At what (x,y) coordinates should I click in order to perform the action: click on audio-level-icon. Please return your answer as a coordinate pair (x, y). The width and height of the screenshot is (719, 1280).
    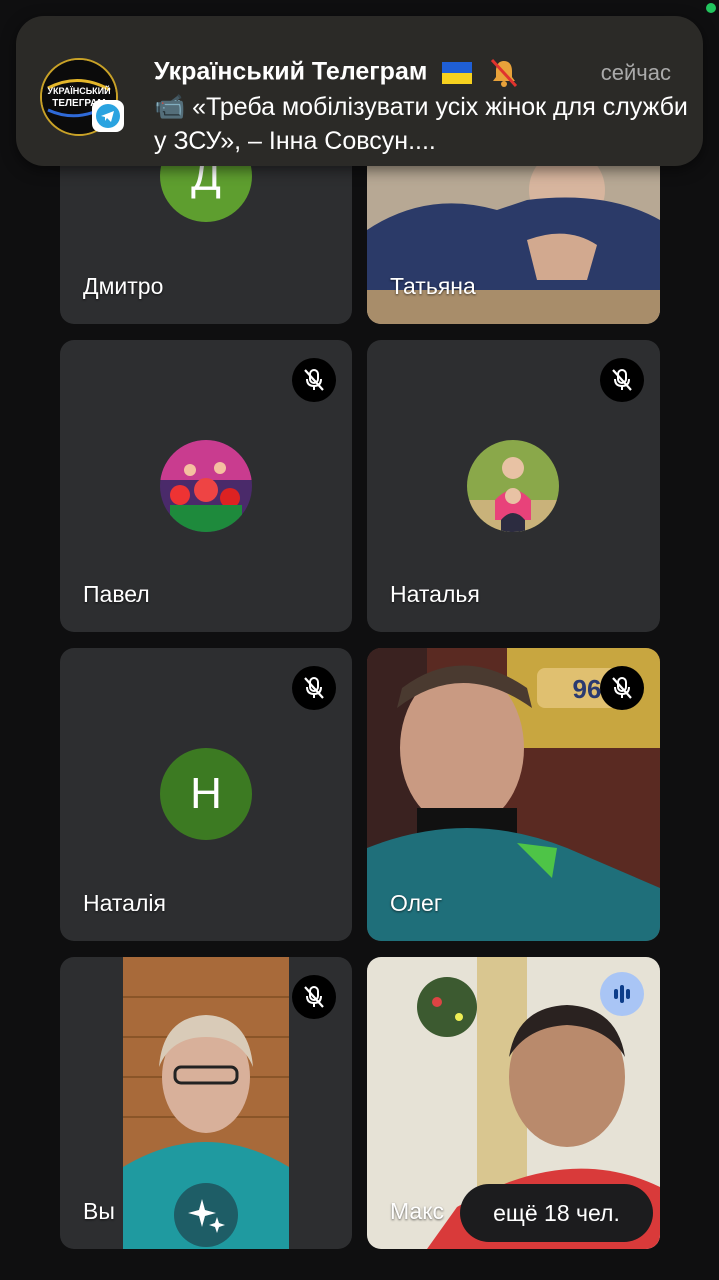
    Looking at the image, I should click on (622, 994).